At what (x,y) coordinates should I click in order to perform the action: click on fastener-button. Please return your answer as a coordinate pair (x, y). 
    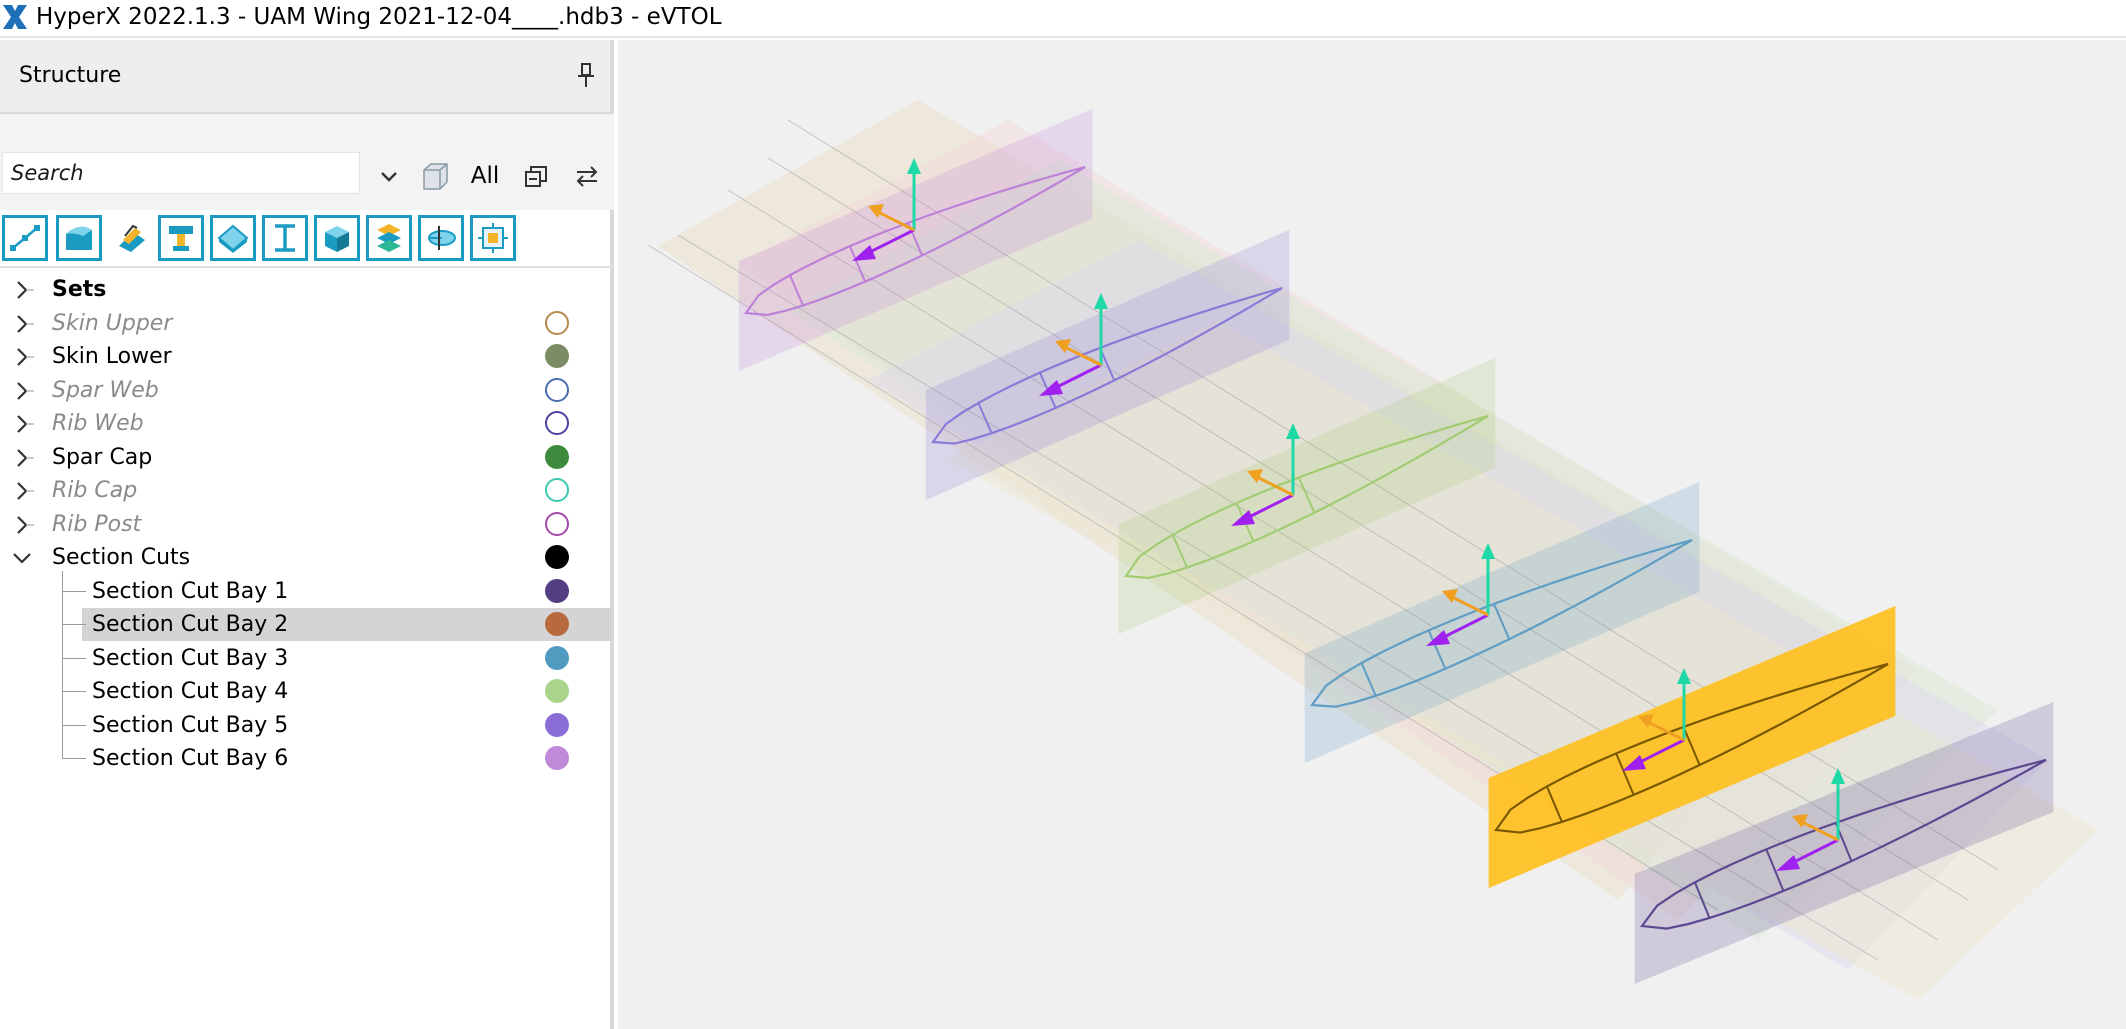
    Looking at the image, I should click on (493, 238).